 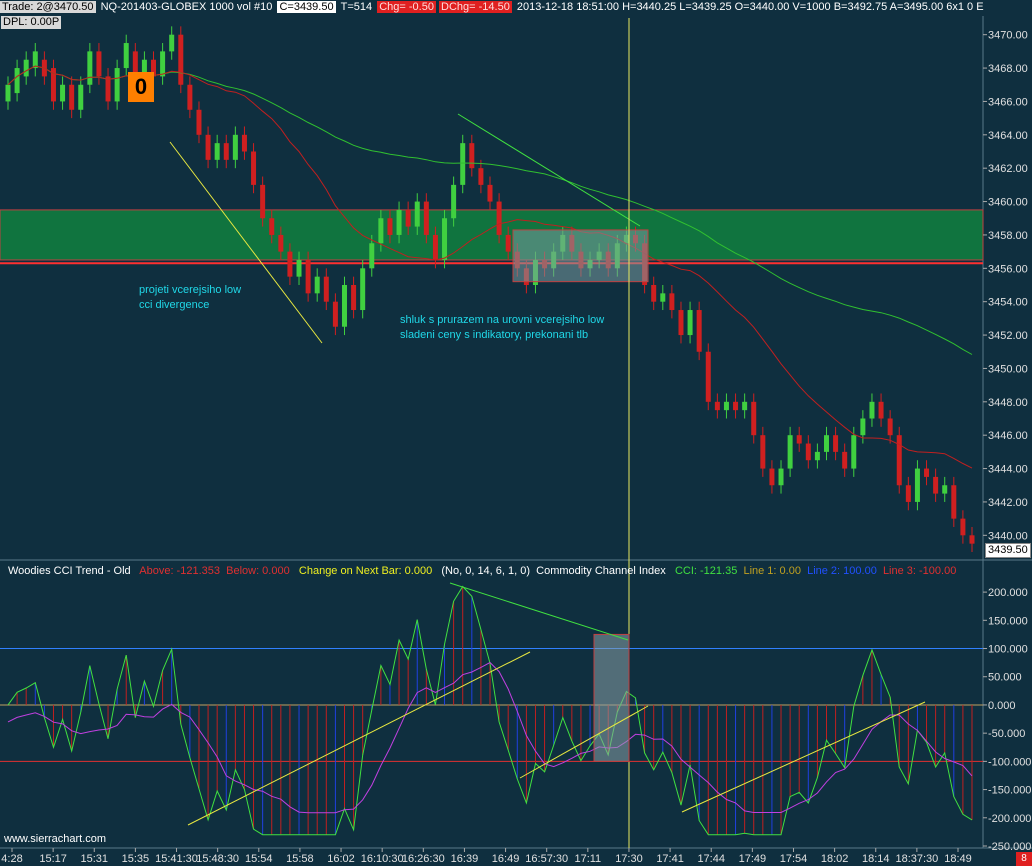 What do you see at coordinates (174, 305) in the screenshot?
I see `annotation-line: cci divergence` at bounding box center [174, 305].